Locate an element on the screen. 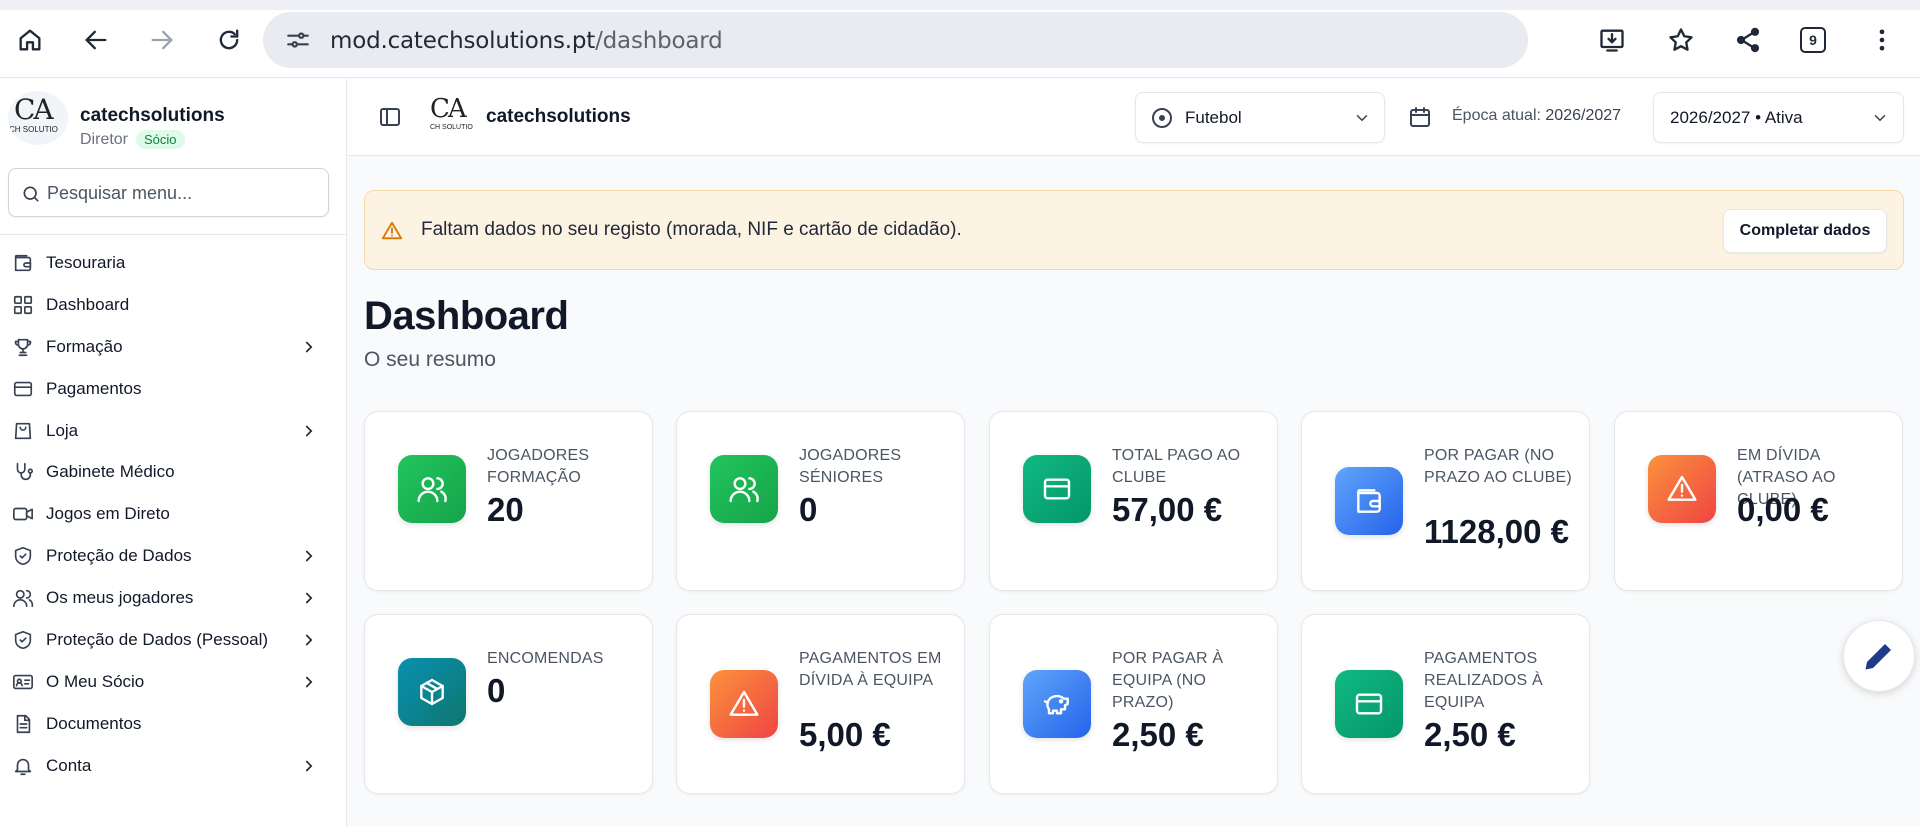 This screenshot has height=826, width=1920. stat-card-value: 2,50 € is located at coordinates (1470, 734).